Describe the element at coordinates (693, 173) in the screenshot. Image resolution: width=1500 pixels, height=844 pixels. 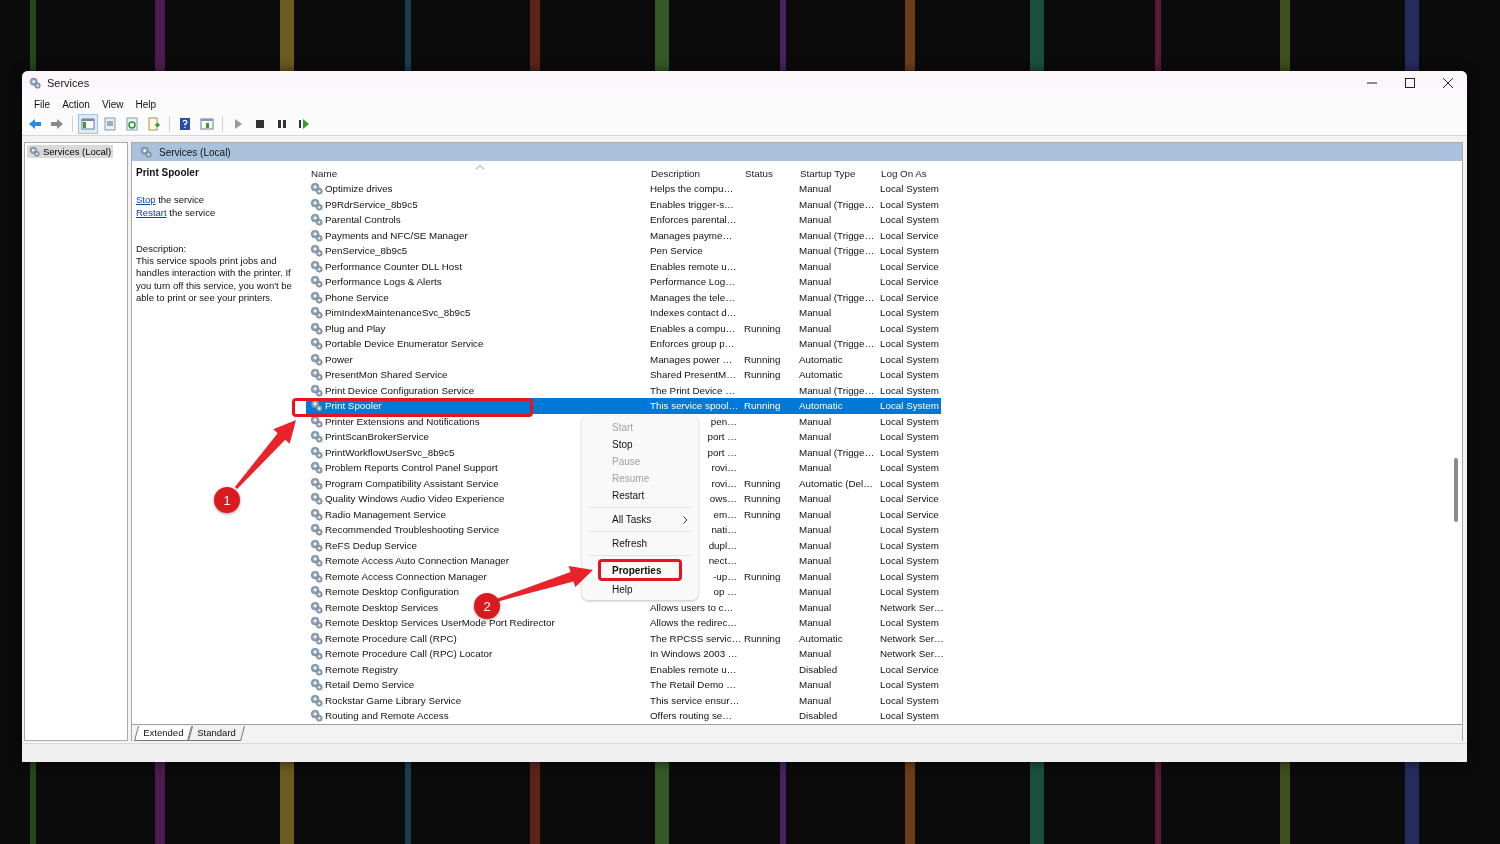
I see `column-header: Description` at that location.